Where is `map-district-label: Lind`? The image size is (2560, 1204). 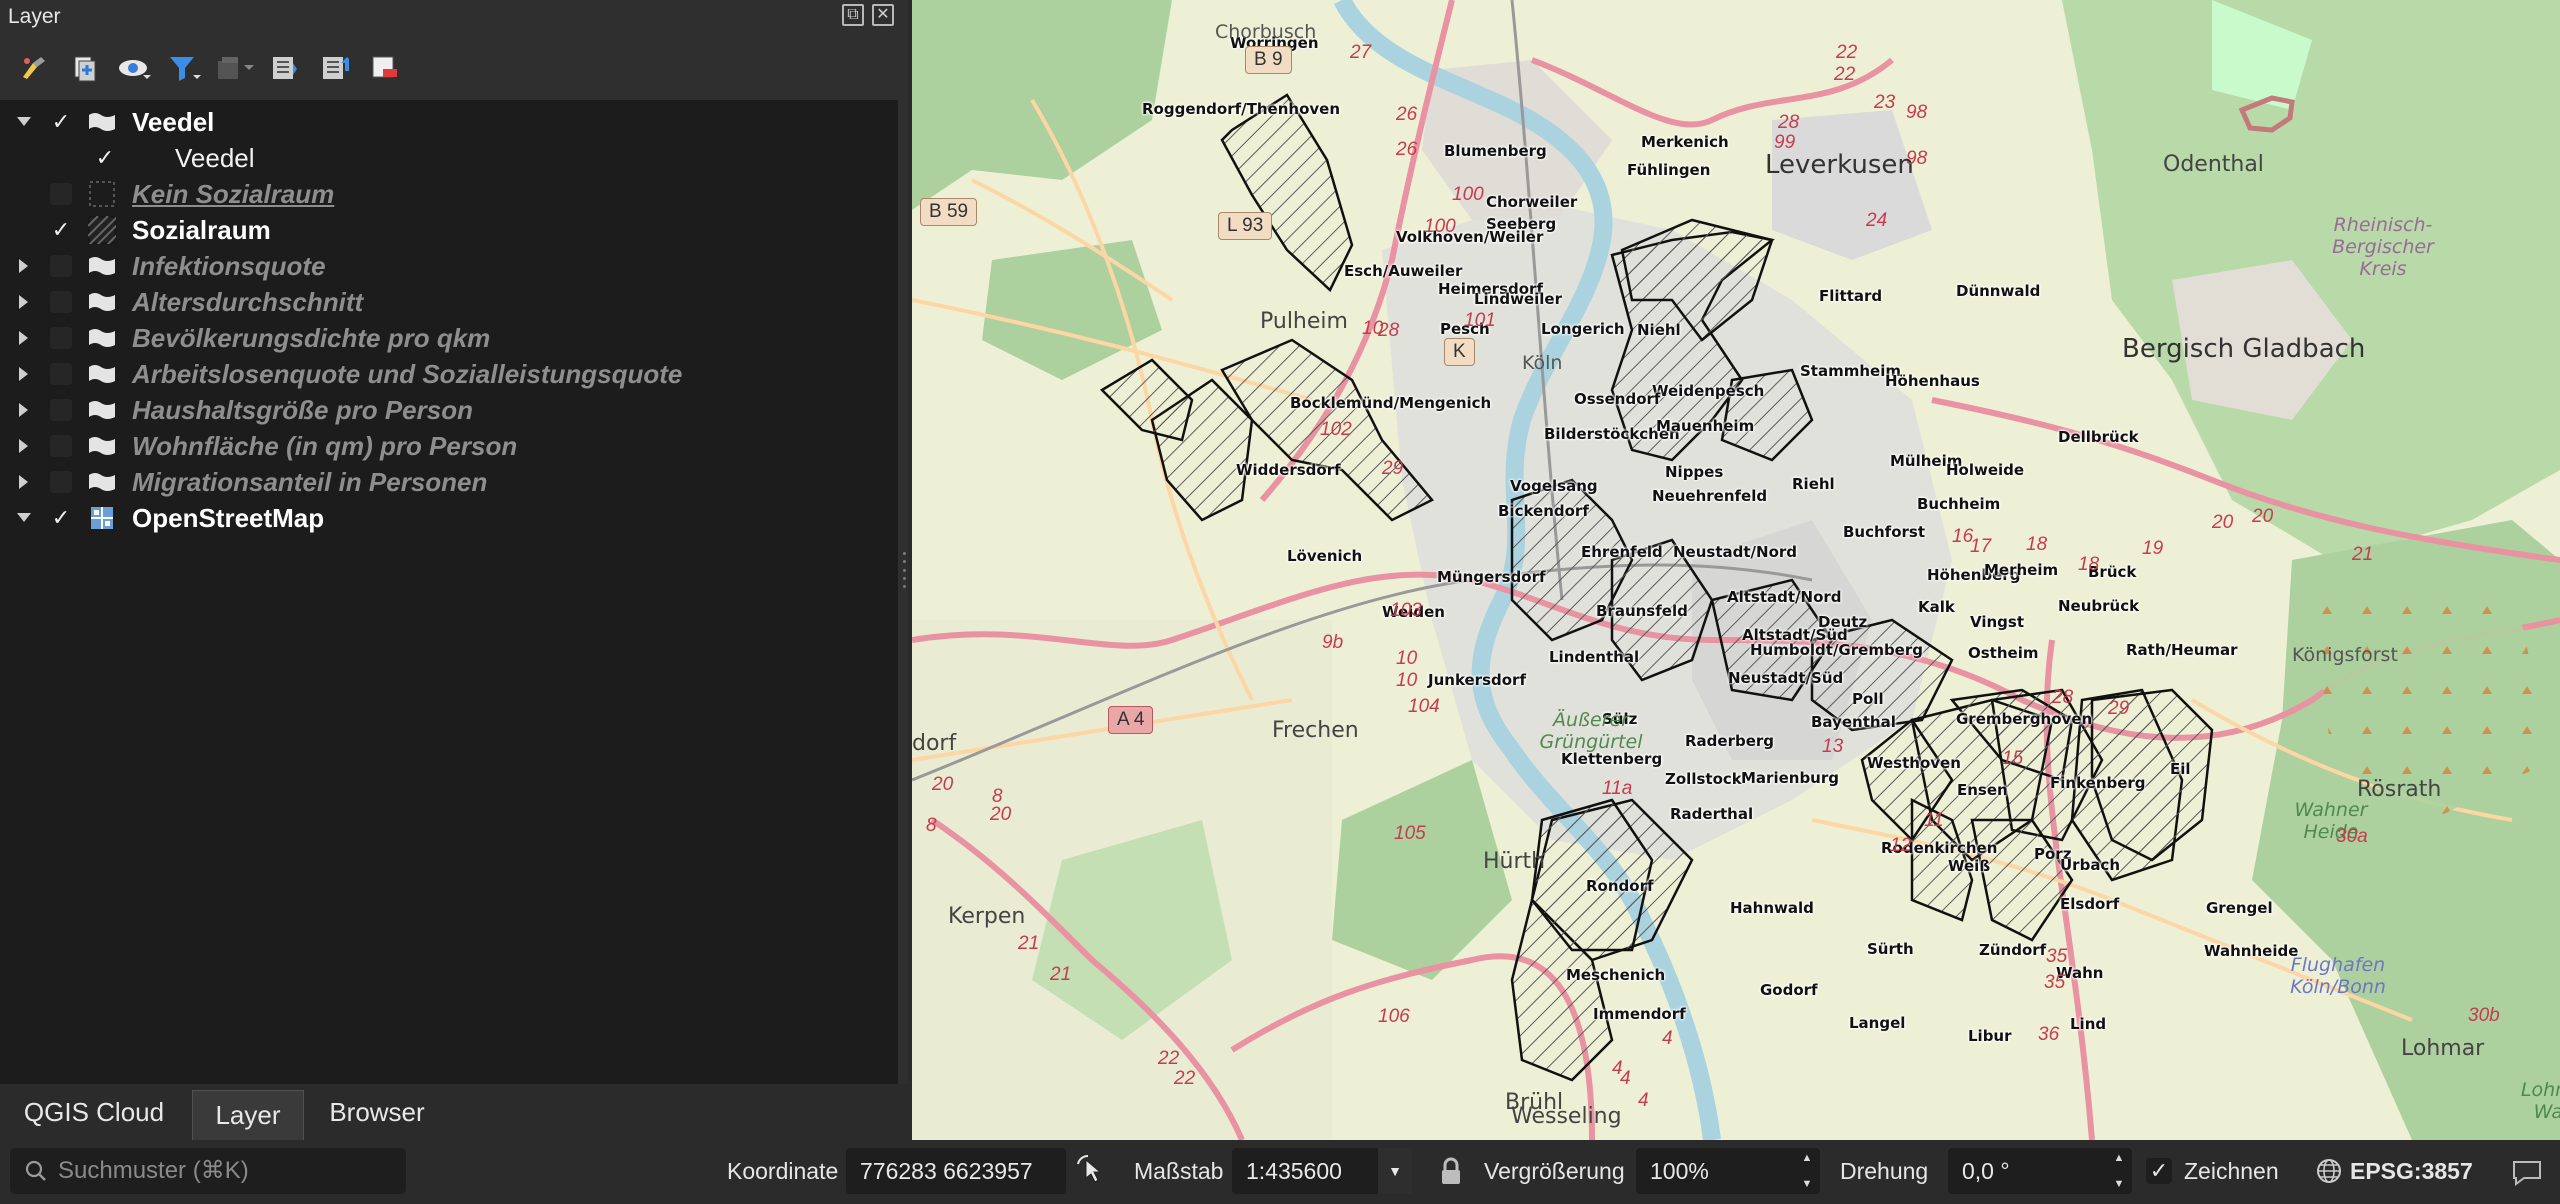 map-district-label: Lind is located at coordinates (2088, 1024).